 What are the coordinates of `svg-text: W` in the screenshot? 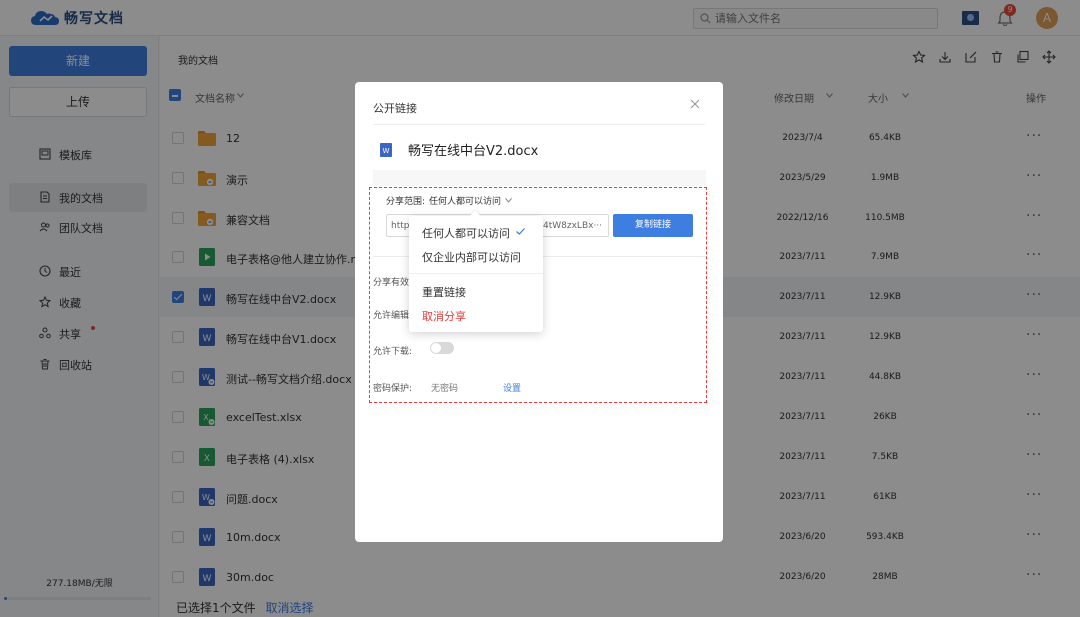 It's located at (386, 151).